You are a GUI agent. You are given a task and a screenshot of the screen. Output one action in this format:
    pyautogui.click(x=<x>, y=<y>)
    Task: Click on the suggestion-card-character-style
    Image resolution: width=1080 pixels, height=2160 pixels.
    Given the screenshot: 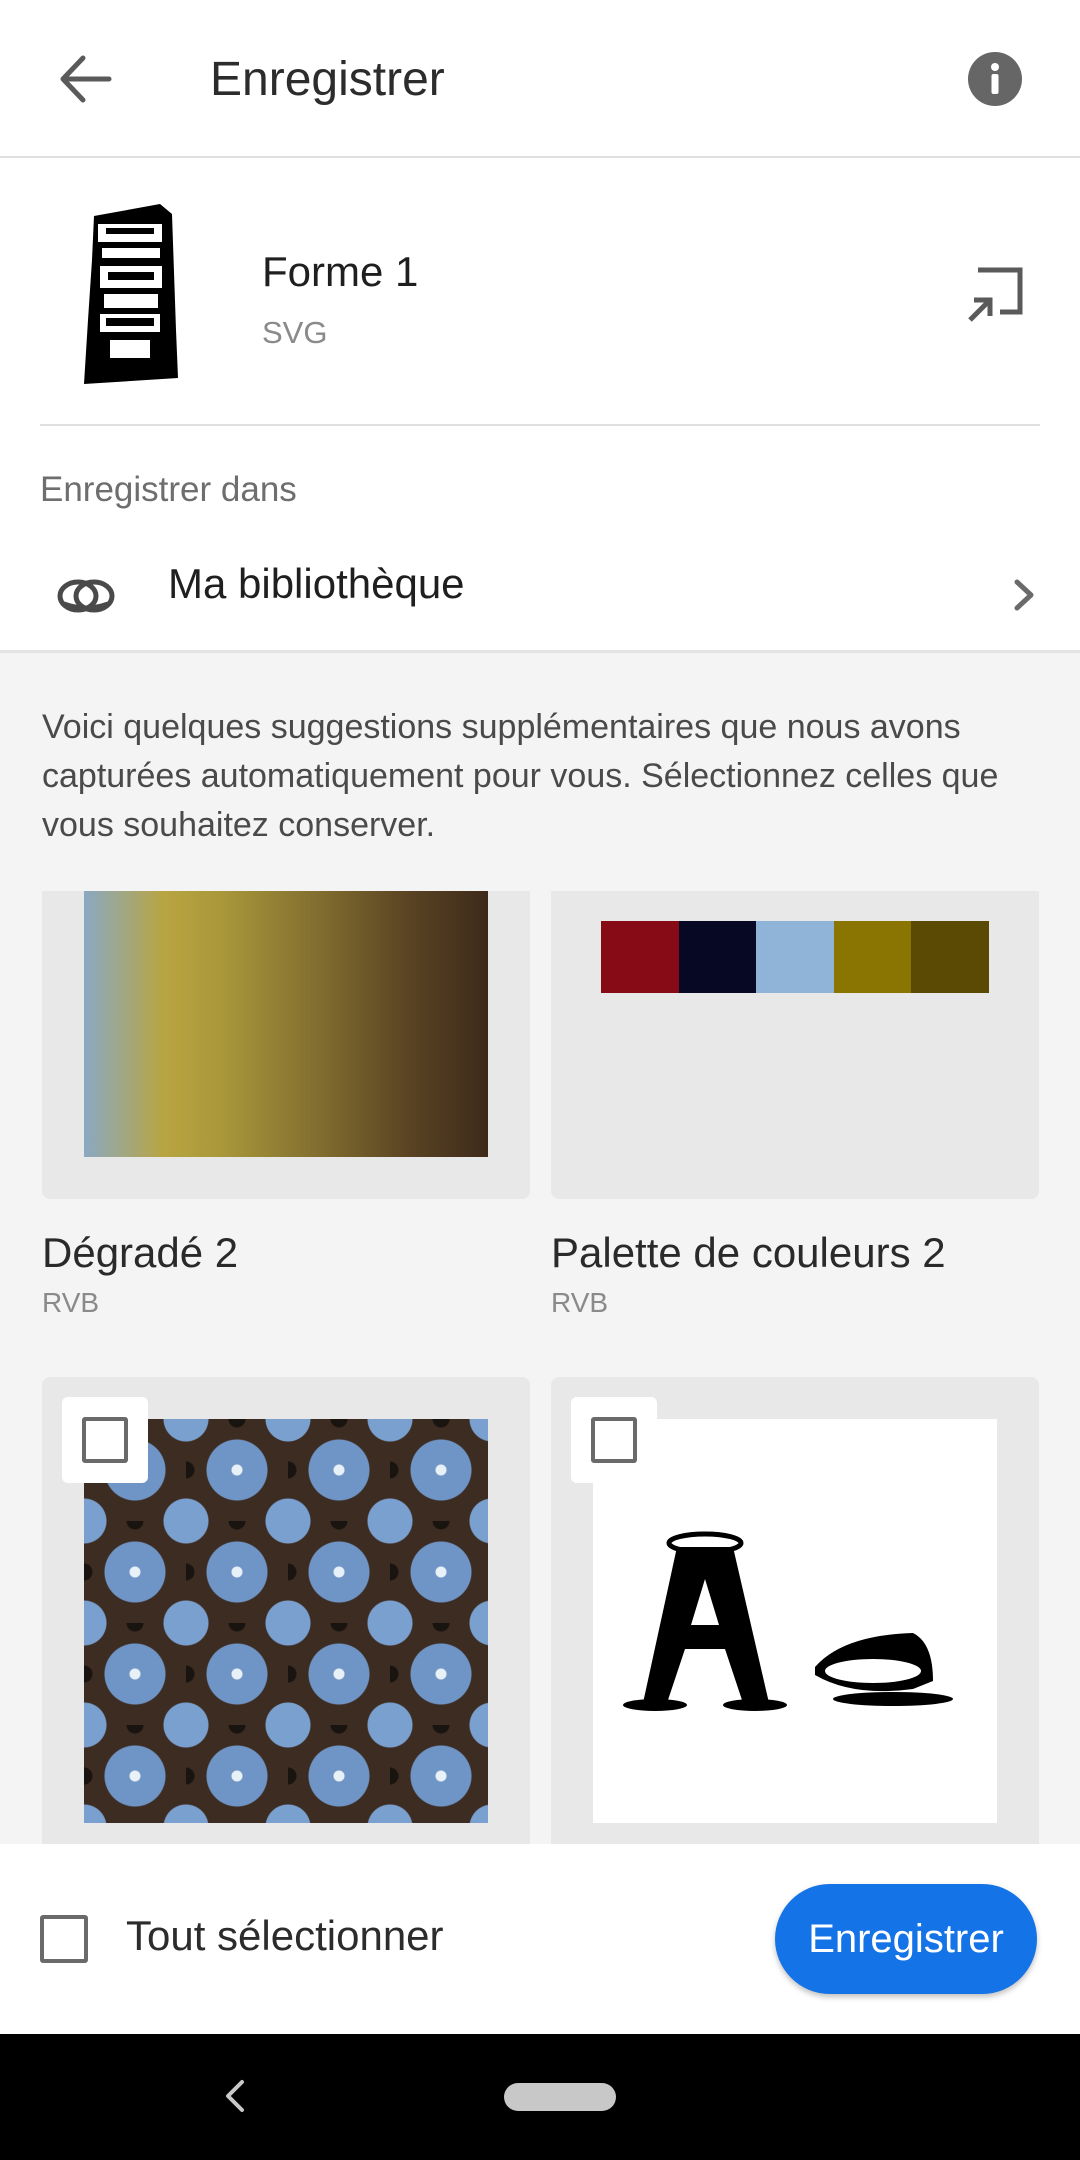 What is the action you would take?
    pyautogui.click(x=795, y=1610)
    